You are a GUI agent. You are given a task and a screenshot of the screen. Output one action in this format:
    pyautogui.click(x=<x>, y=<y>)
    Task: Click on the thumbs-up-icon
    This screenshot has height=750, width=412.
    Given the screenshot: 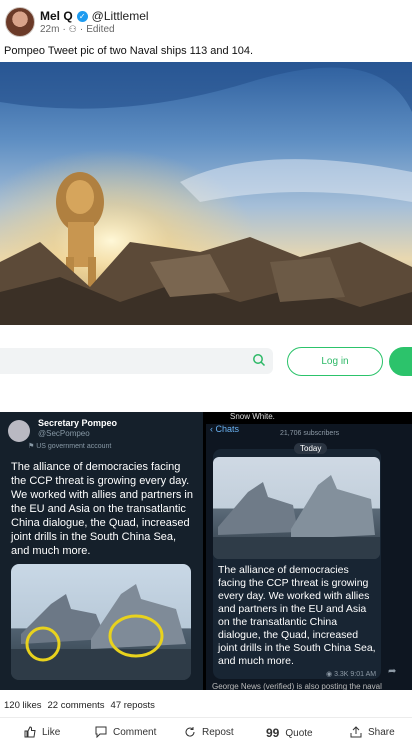 What is the action you would take?
    pyautogui.click(x=30, y=732)
    